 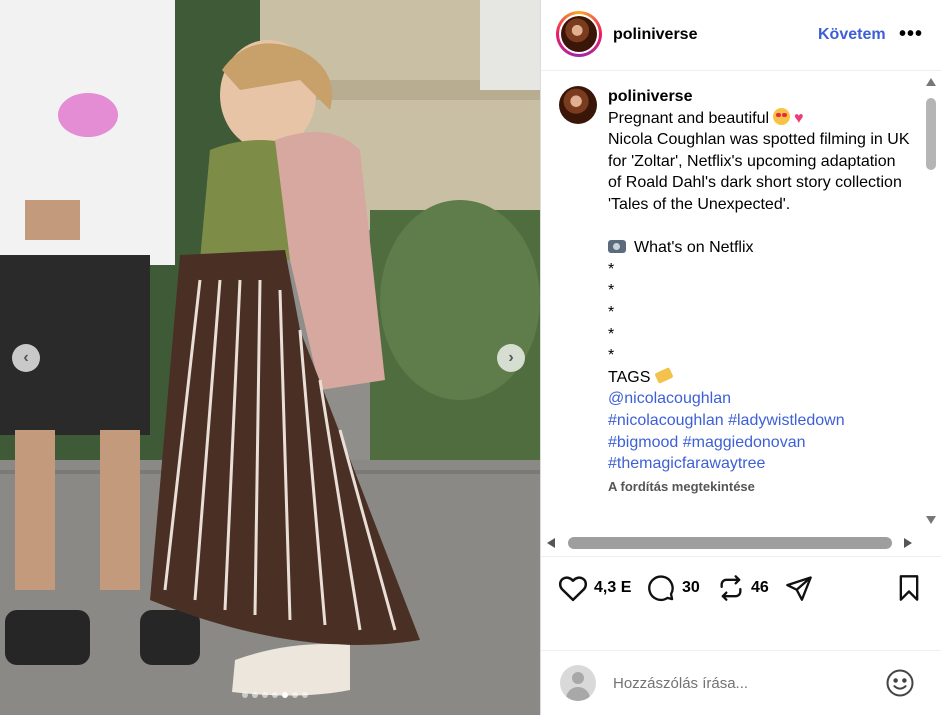 What do you see at coordinates (931, 303) in the screenshot?
I see `vertical-scrollbar` at bounding box center [931, 303].